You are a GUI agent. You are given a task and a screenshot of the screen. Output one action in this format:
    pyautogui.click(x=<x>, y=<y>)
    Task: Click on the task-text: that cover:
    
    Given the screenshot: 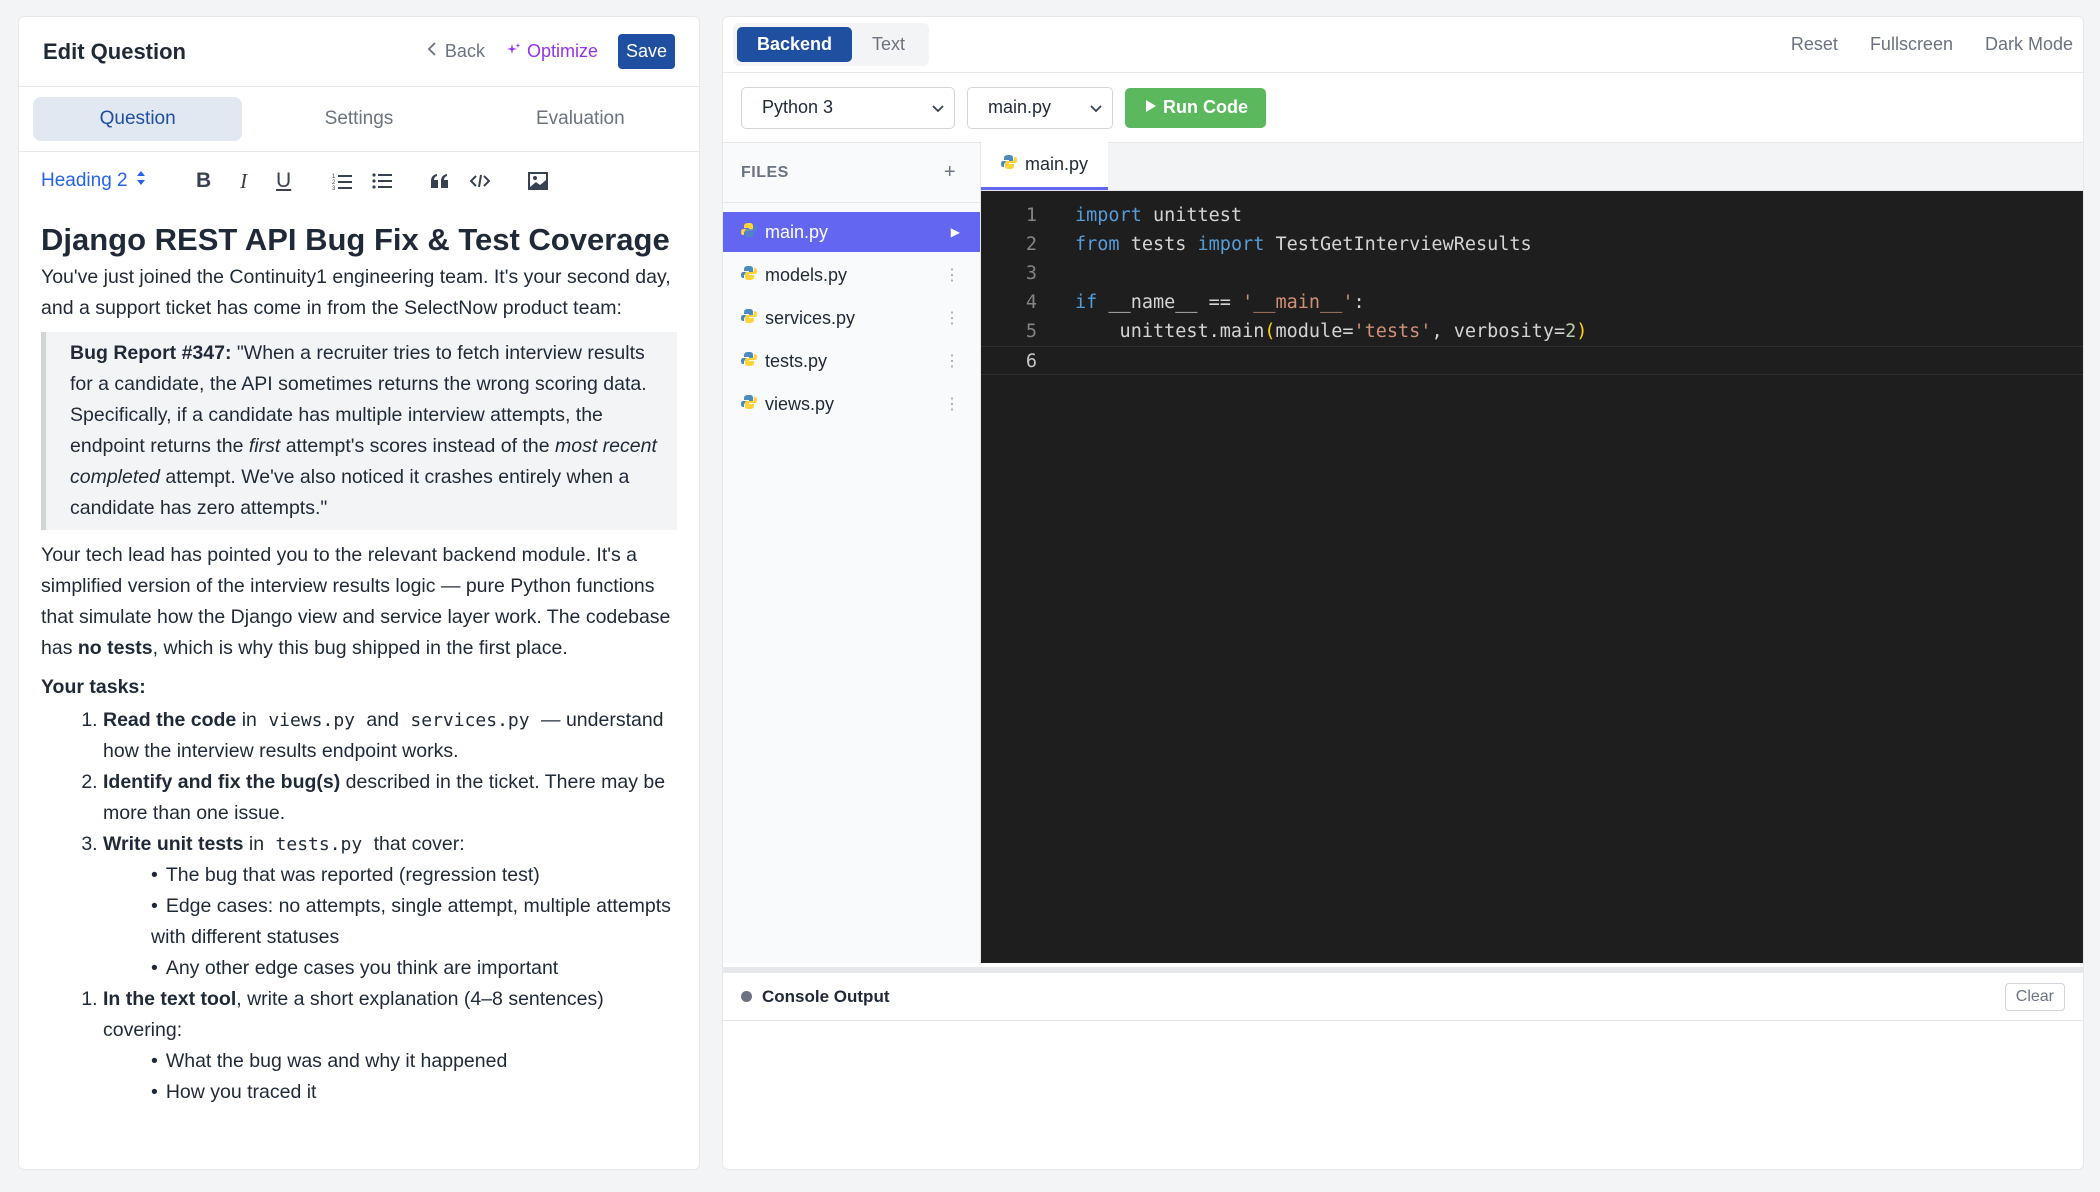 What is the action you would take?
    pyautogui.click(x=416, y=844)
    